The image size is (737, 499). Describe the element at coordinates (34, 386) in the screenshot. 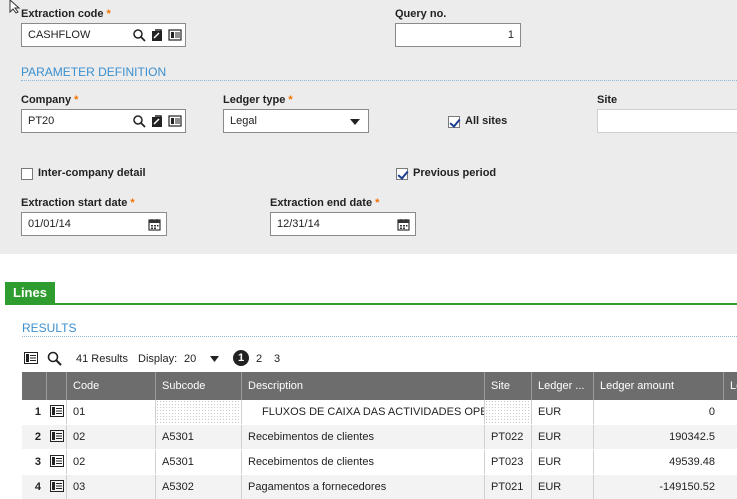

I see `rownum-header` at that location.